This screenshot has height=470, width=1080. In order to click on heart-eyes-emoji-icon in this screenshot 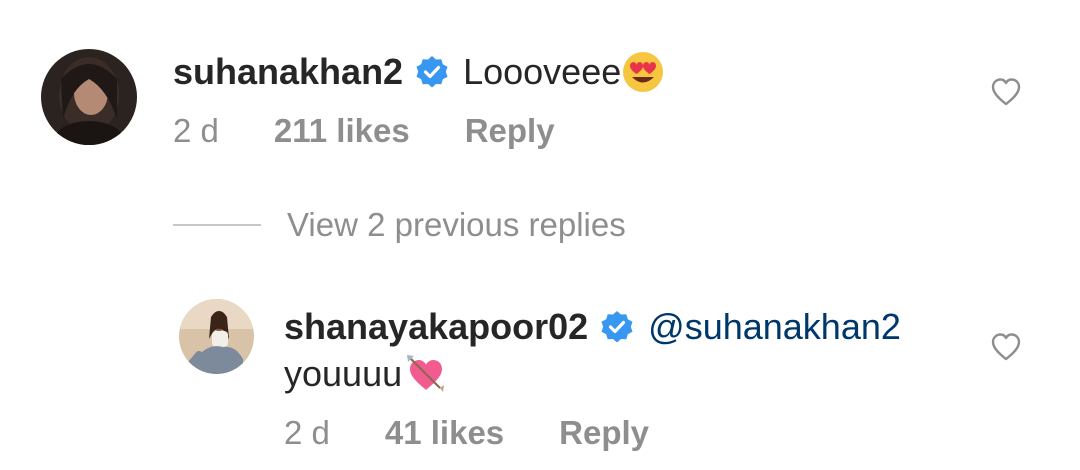, I will do `click(643, 72)`.